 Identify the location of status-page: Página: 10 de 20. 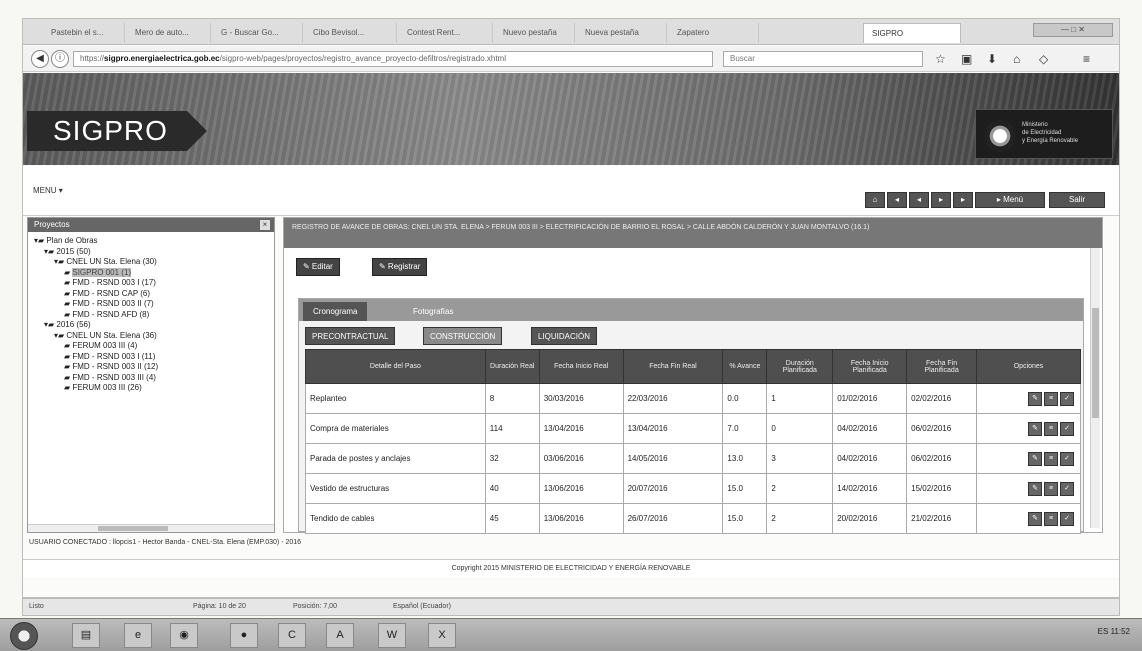
(219, 606).